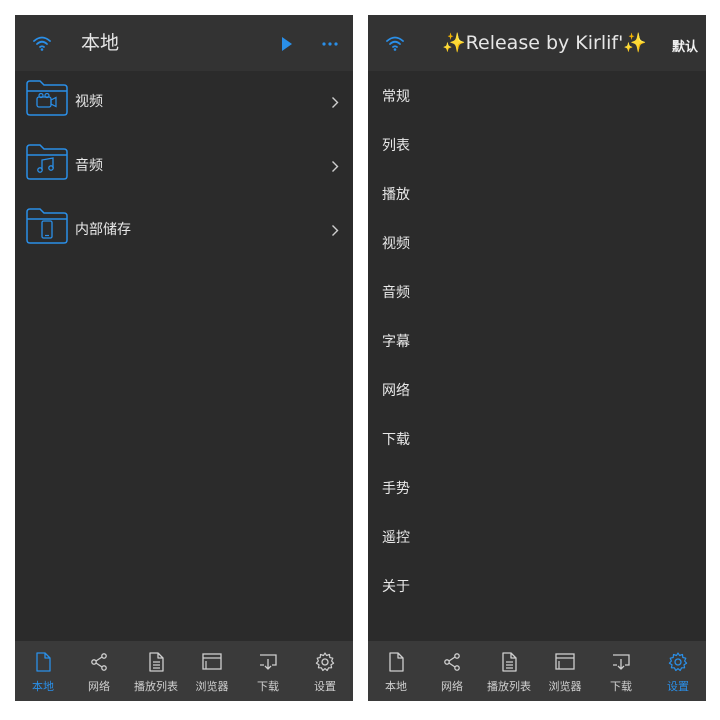 The height and width of the screenshot is (720, 720). What do you see at coordinates (396, 342) in the screenshot?
I see `settings-item-subtitles: 字幕` at bounding box center [396, 342].